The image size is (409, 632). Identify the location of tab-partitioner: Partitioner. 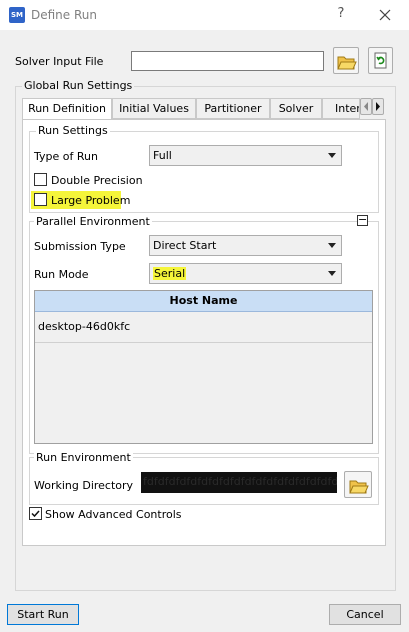
(233, 108).